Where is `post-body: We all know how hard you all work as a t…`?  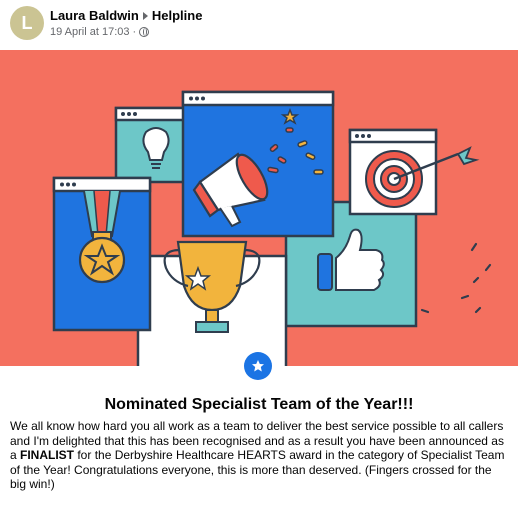
post-body: We all know how hard you all work as a t… is located at coordinates (260, 455).